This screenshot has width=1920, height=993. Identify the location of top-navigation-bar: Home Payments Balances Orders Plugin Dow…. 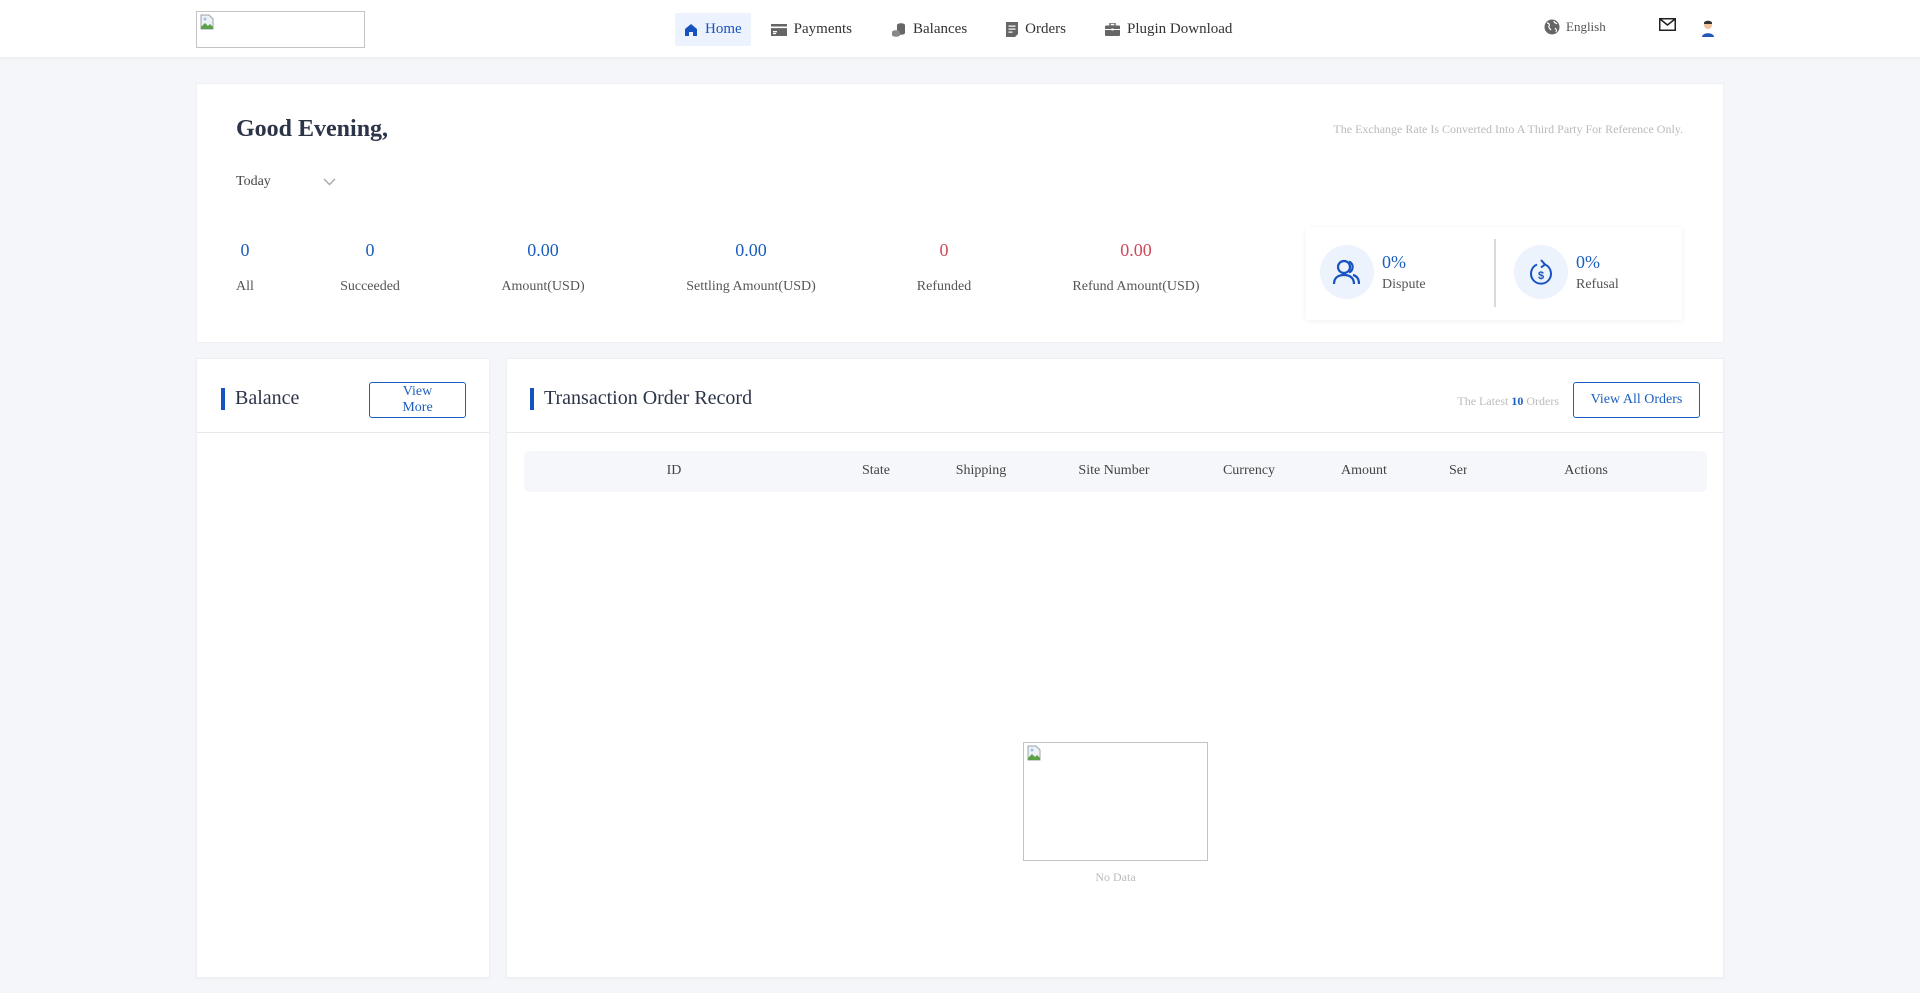
(960, 29).